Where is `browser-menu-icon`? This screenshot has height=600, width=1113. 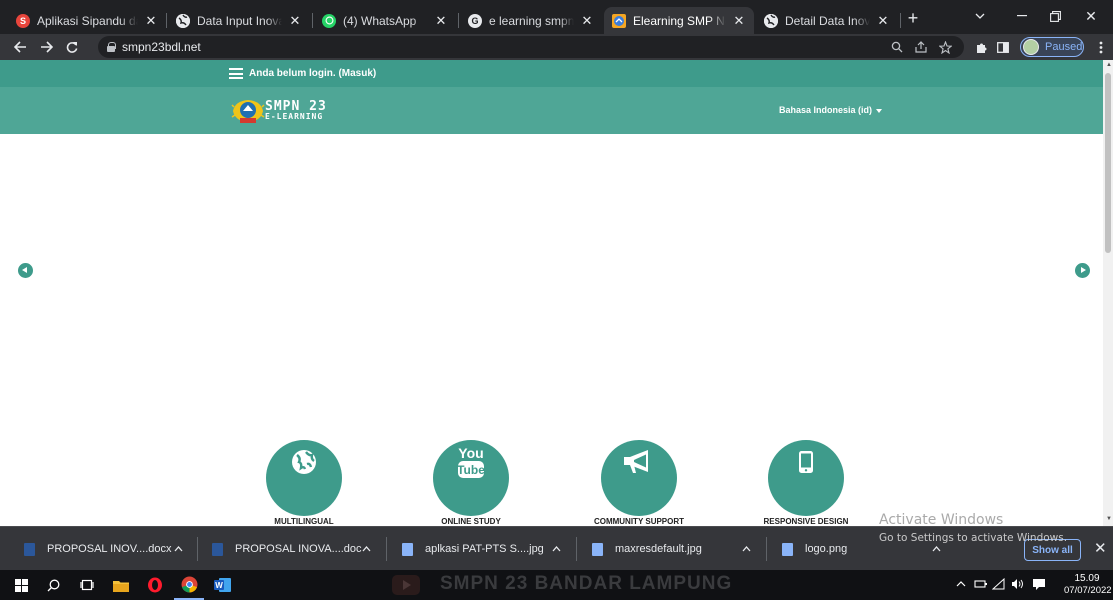
browser-menu-icon is located at coordinates (1101, 47).